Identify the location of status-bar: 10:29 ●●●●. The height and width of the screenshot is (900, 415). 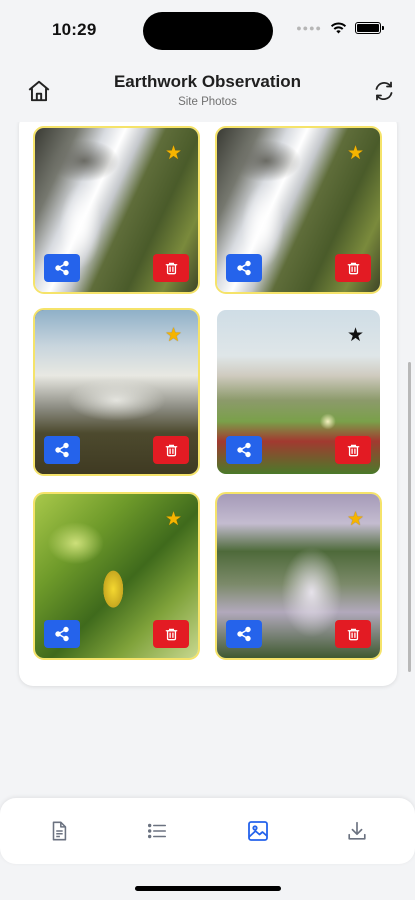
(207, 31).